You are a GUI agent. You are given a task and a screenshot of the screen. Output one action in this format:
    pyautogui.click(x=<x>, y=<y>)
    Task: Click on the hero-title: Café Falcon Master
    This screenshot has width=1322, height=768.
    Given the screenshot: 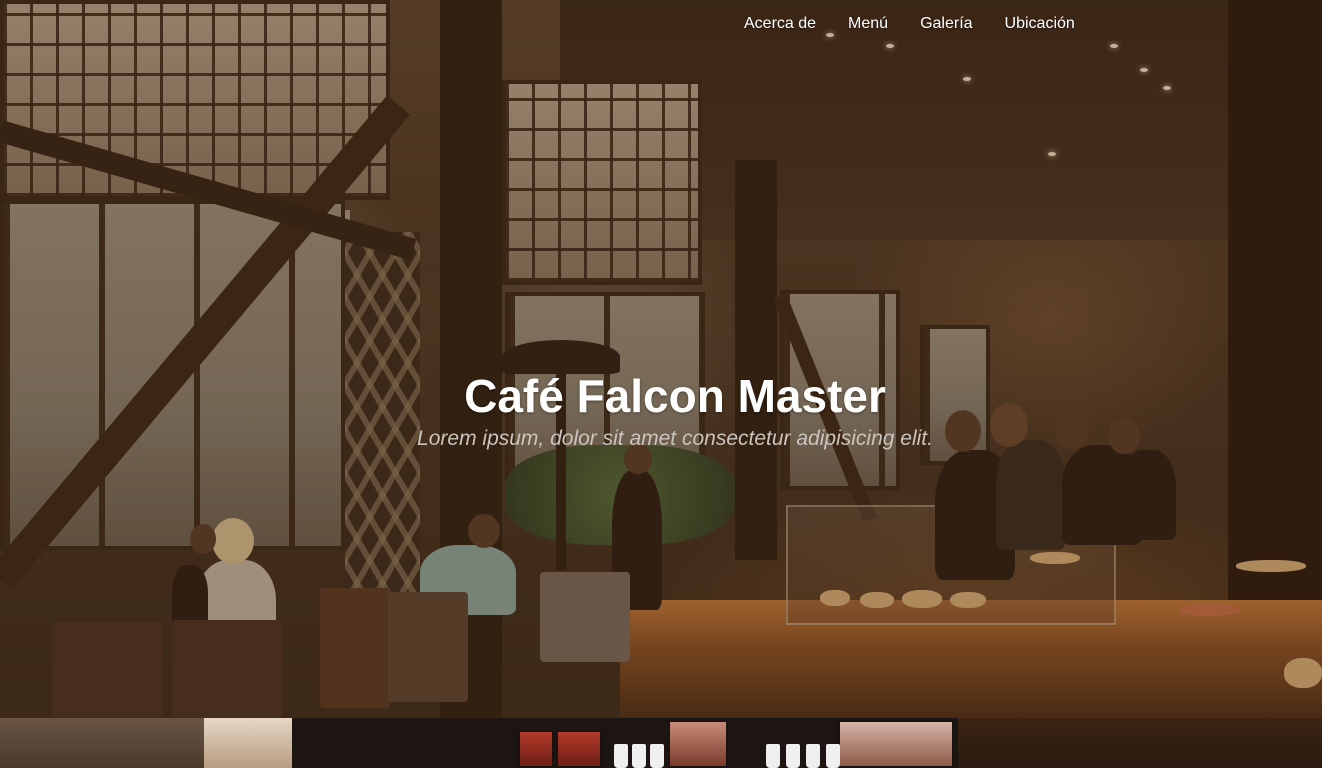 What is the action you would take?
    pyautogui.click(x=675, y=396)
    